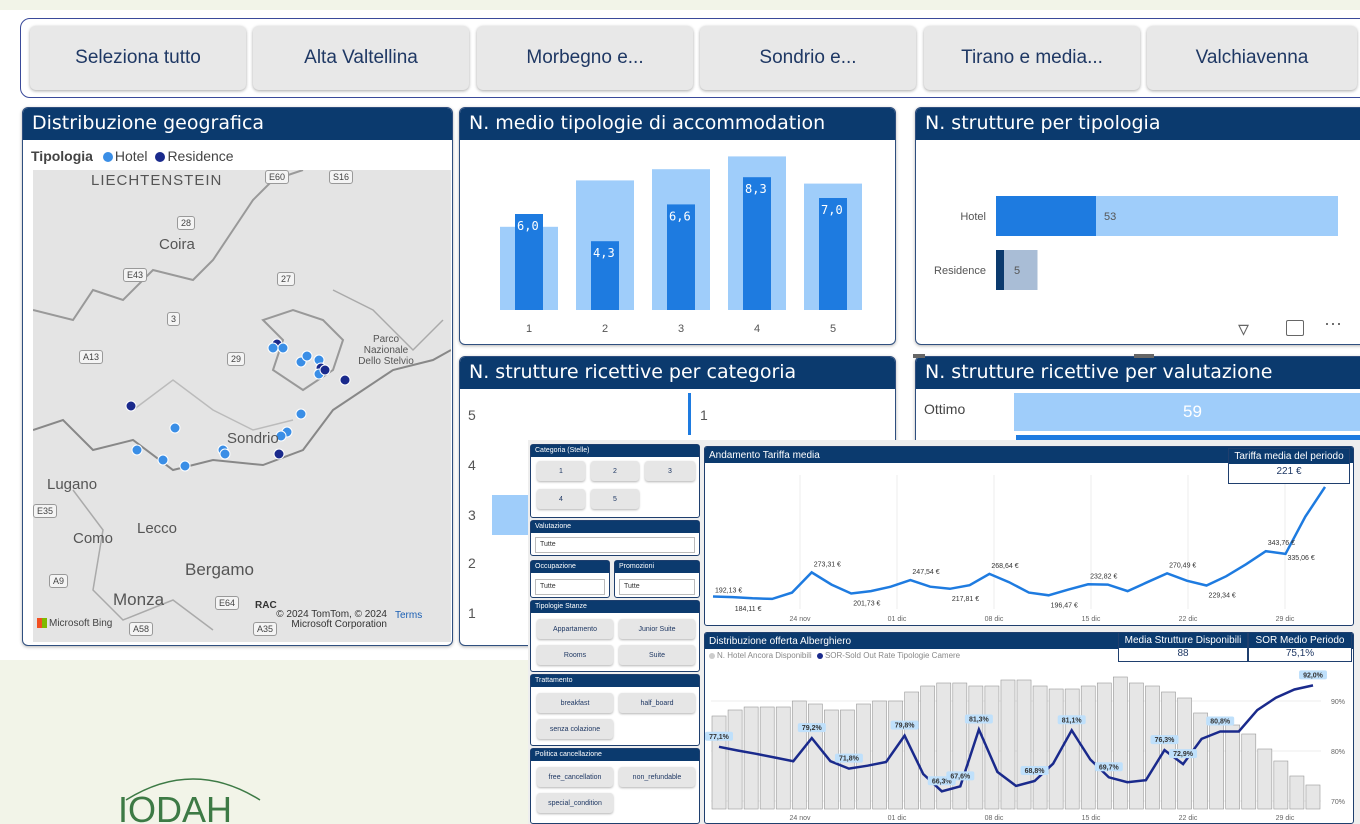  Describe the element at coordinates (1072, 720) in the screenshot. I see `sor-point-label: 81,1%` at that location.